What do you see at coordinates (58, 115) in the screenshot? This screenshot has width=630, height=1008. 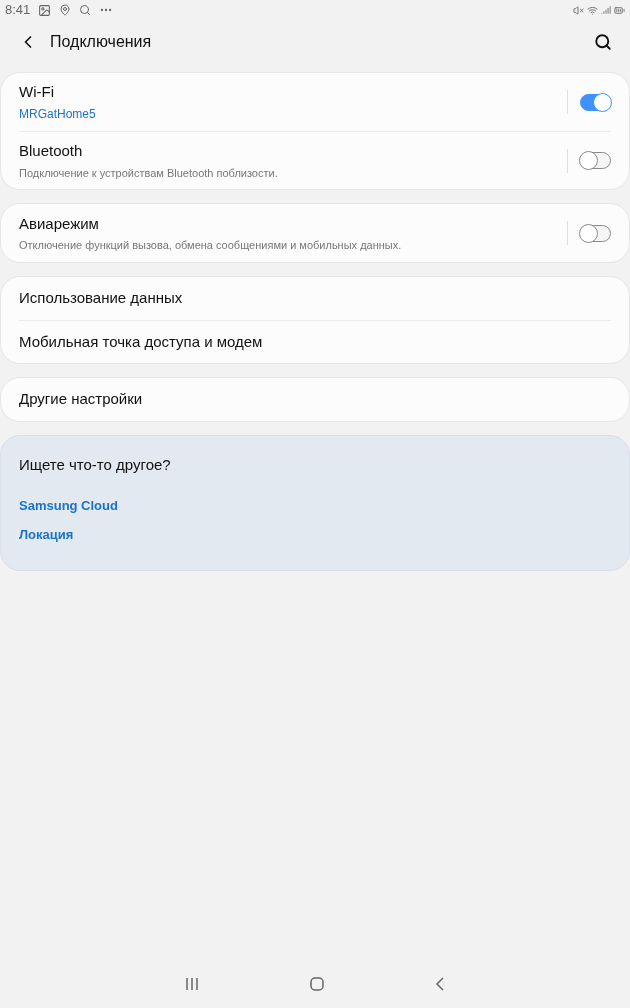 I see `item-subtitle: MRGatHome5` at bounding box center [58, 115].